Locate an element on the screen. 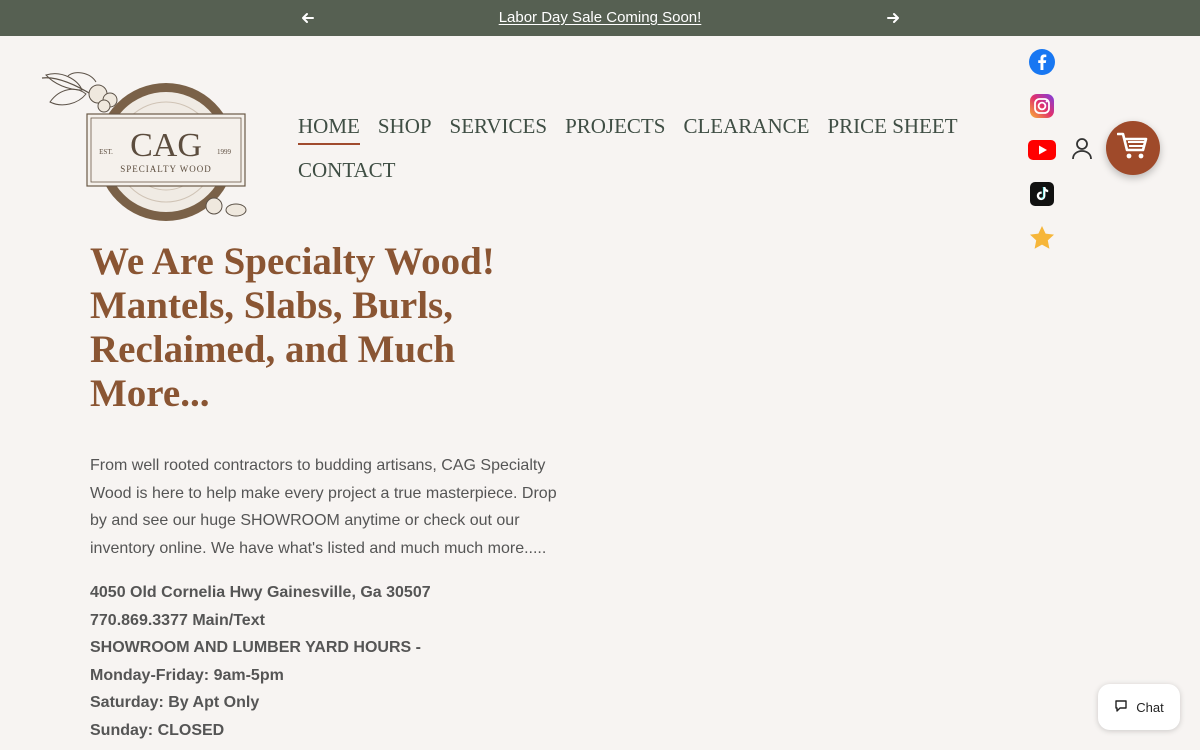 The image size is (1200, 750). hours-weekday: Monday-Friday: 9am-5pm is located at coordinates (187, 675).